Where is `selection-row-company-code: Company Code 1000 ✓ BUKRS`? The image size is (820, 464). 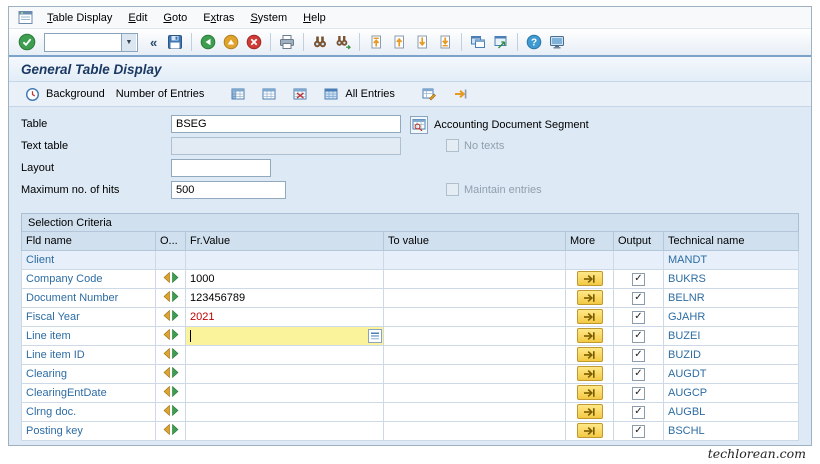 selection-row-company-code: Company Code 1000 ✓ BUKRS is located at coordinates (410, 279).